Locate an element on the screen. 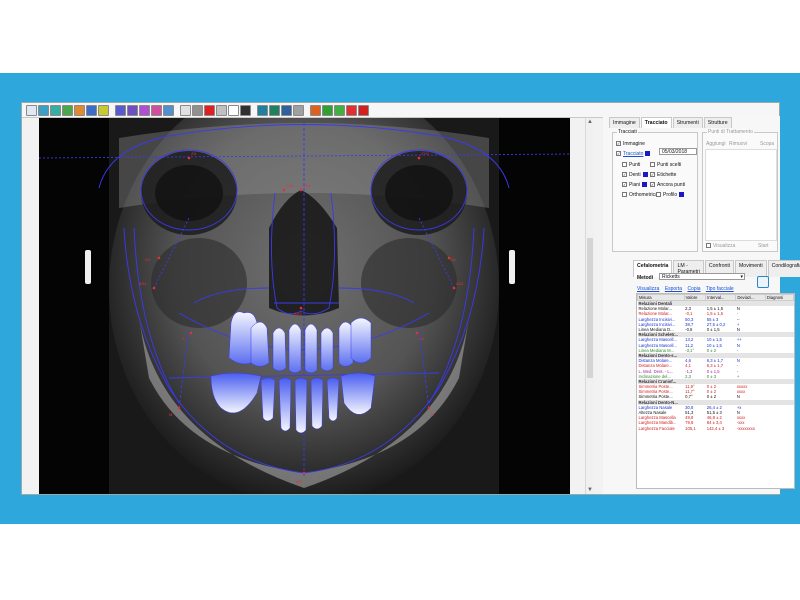 Image resolution: width=800 pixels, height=600 pixels. table-cell: 142,4 ± 3 is located at coordinates (715, 428).